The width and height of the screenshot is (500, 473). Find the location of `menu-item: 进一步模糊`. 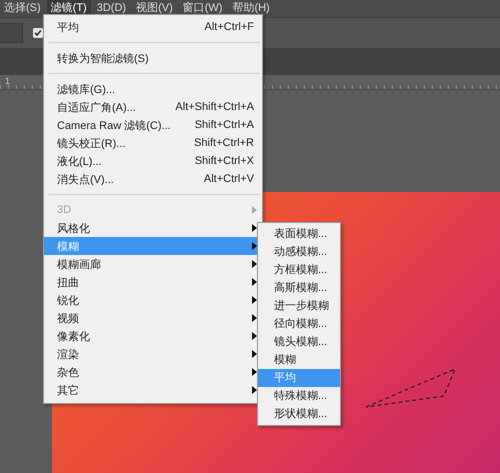

menu-item: 进一步模糊 is located at coordinates (299, 306).